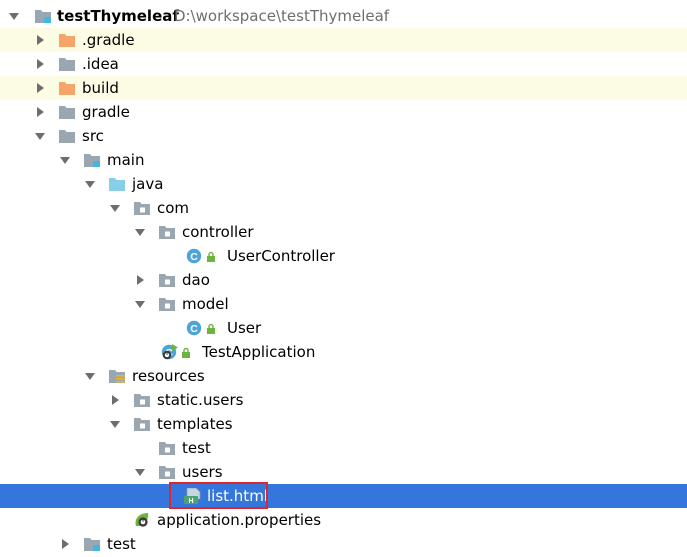  I want to click on tree-item-label: TestApplication, so click(259, 352).